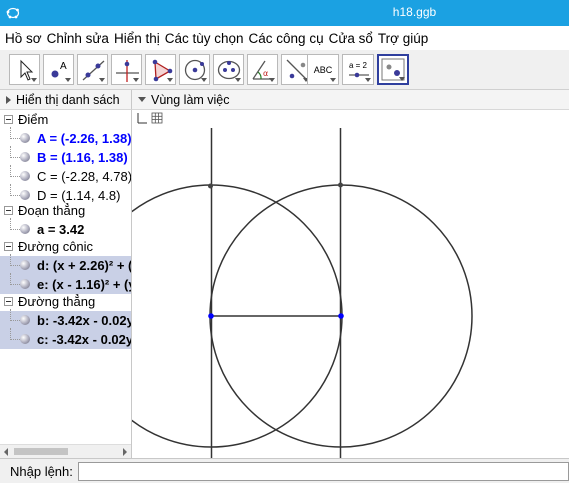  Describe the element at coordinates (8, 99) in the screenshot. I see `expand-caret-icon` at that location.